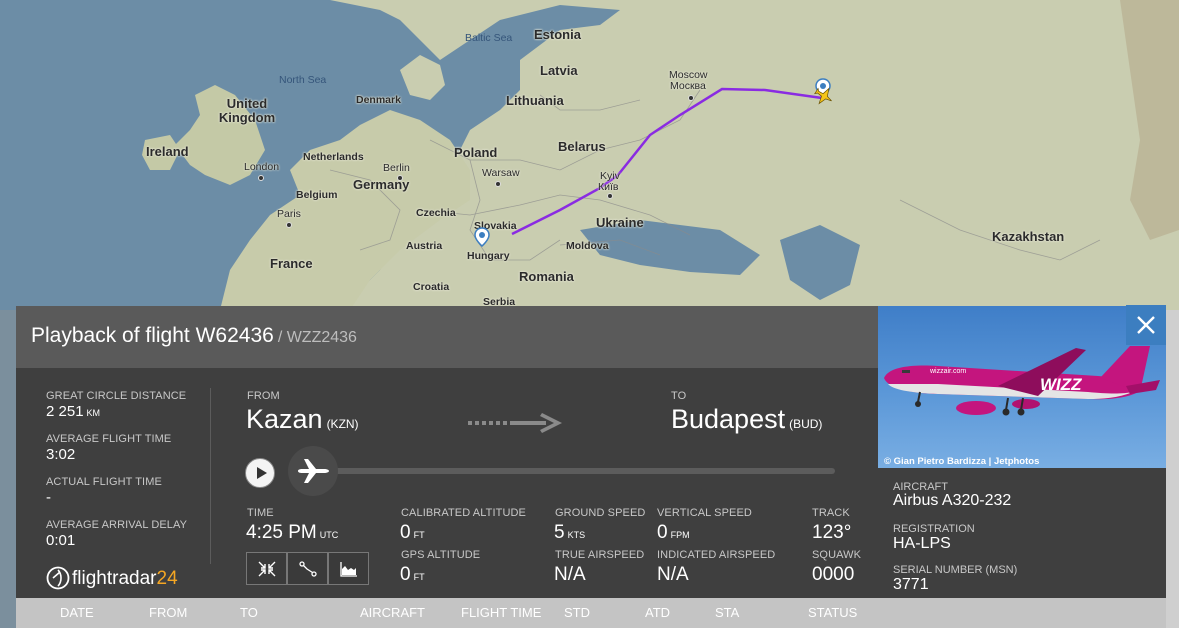 The height and width of the screenshot is (633, 1179). What do you see at coordinates (716, 555) in the screenshot?
I see `indicated-airspeed-label: INDICATED AIRSPEED` at bounding box center [716, 555].